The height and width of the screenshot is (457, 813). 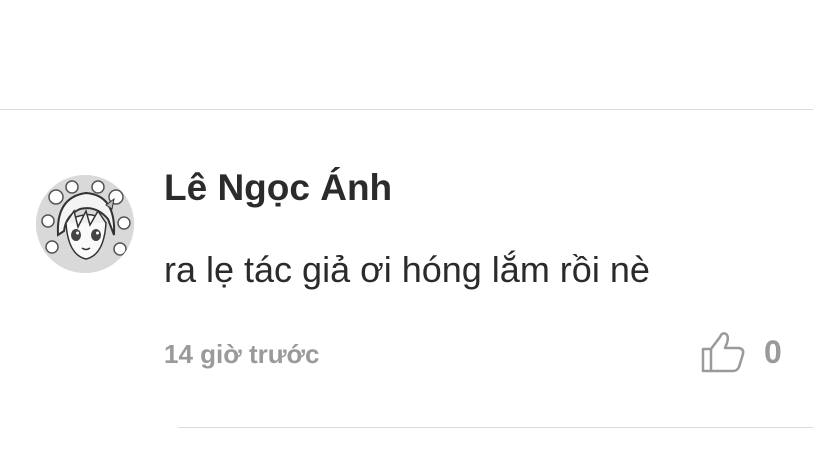 I want to click on avatar-illustration-icon, so click(x=85, y=224).